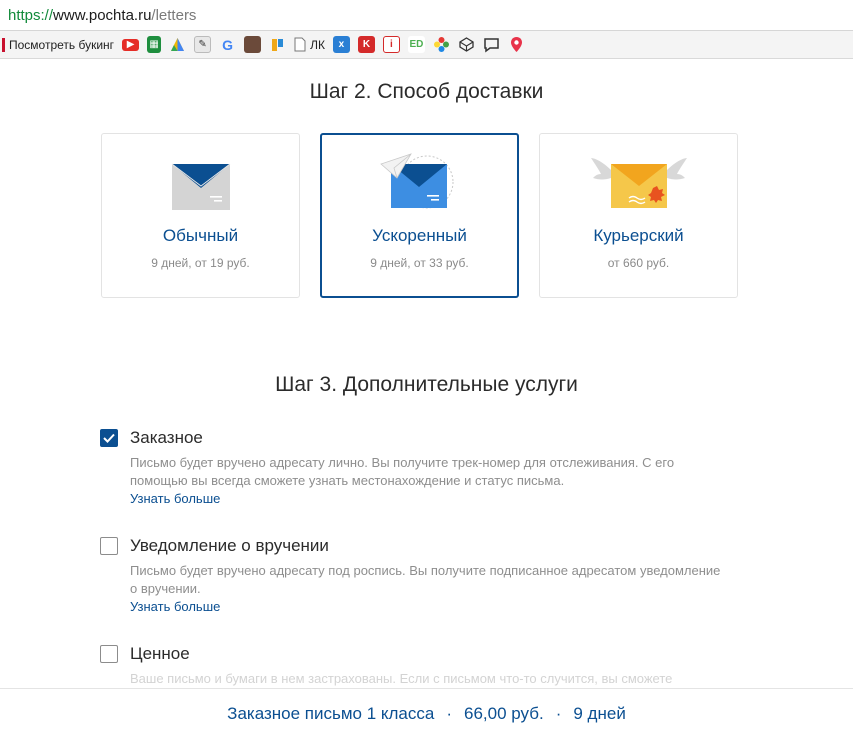 The height and width of the screenshot is (738, 853). I want to click on bookmark-lk-label: ЛК, so click(317, 44).